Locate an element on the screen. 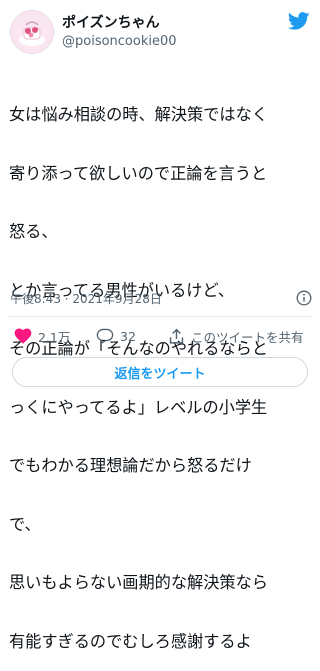 Image resolution: width=320 pixels, height=671 pixels. share-button: このツイートを共有 is located at coordinates (236, 336).